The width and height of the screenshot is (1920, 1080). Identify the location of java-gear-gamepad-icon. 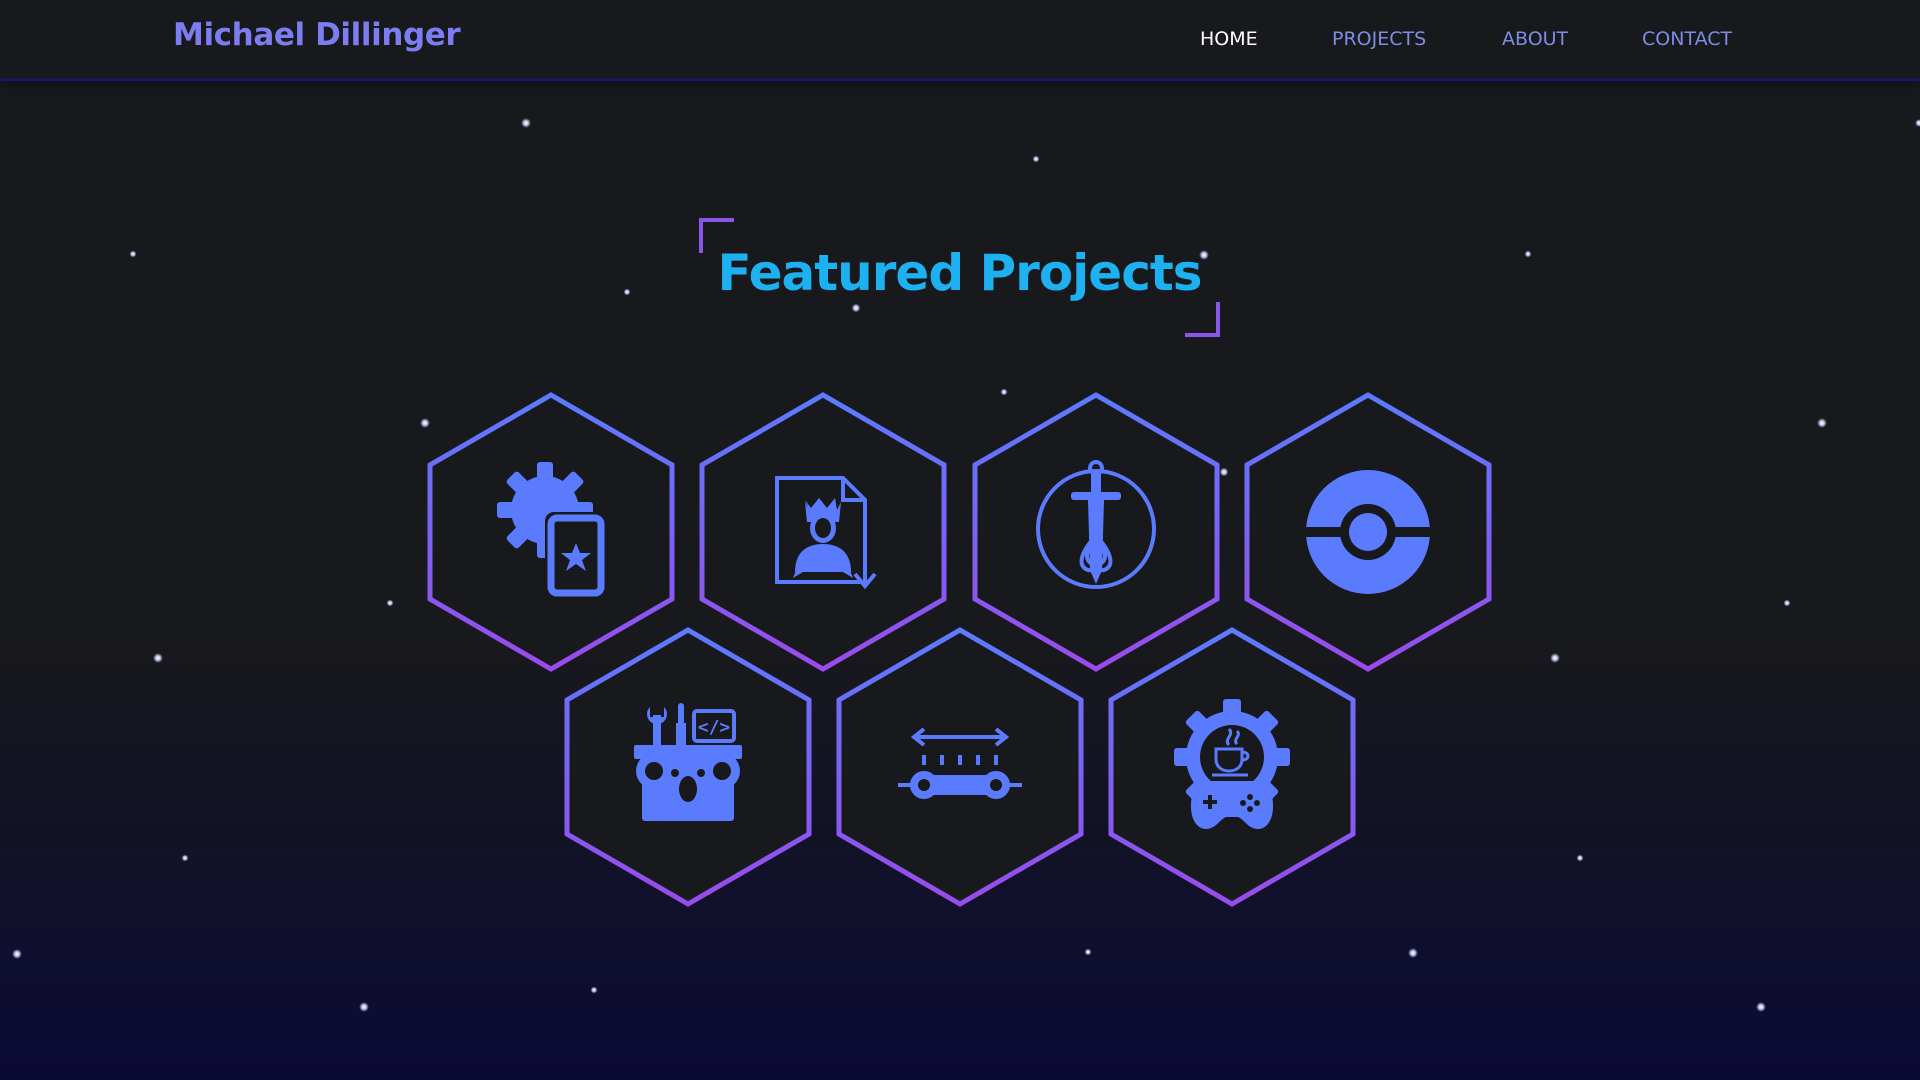
(1232, 764).